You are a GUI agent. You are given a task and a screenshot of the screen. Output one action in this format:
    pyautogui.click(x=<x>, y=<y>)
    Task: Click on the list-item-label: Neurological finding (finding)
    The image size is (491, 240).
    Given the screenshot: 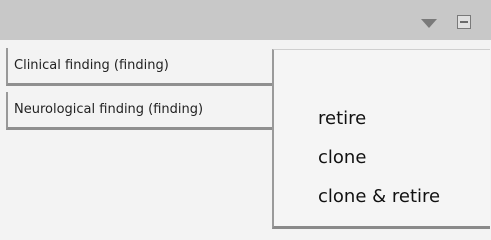 What is the action you would take?
    pyautogui.click(x=109, y=109)
    